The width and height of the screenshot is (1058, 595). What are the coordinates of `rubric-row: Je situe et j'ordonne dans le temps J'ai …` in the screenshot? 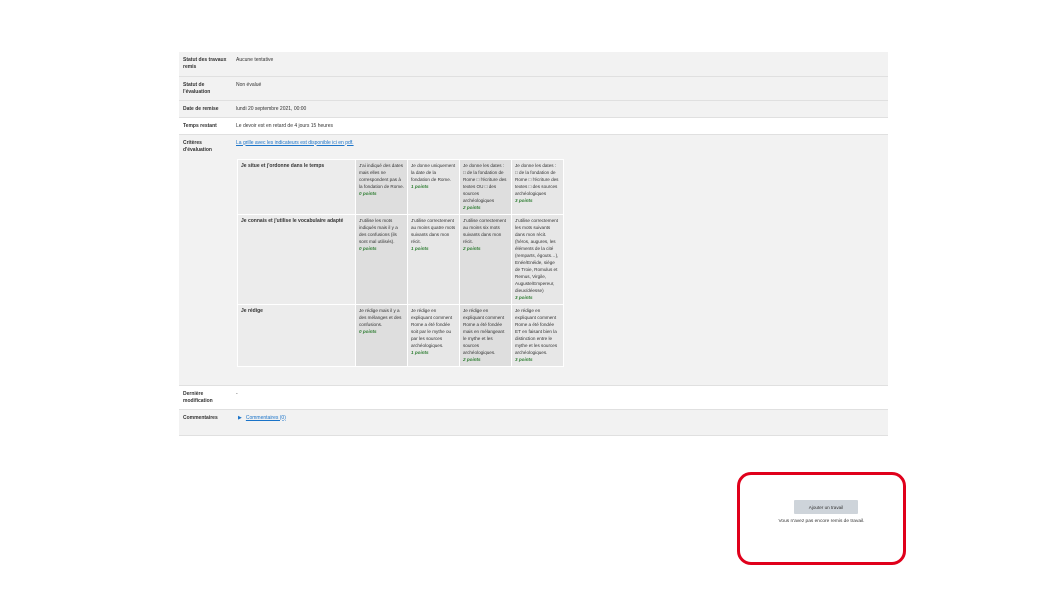 It's located at (400, 186).